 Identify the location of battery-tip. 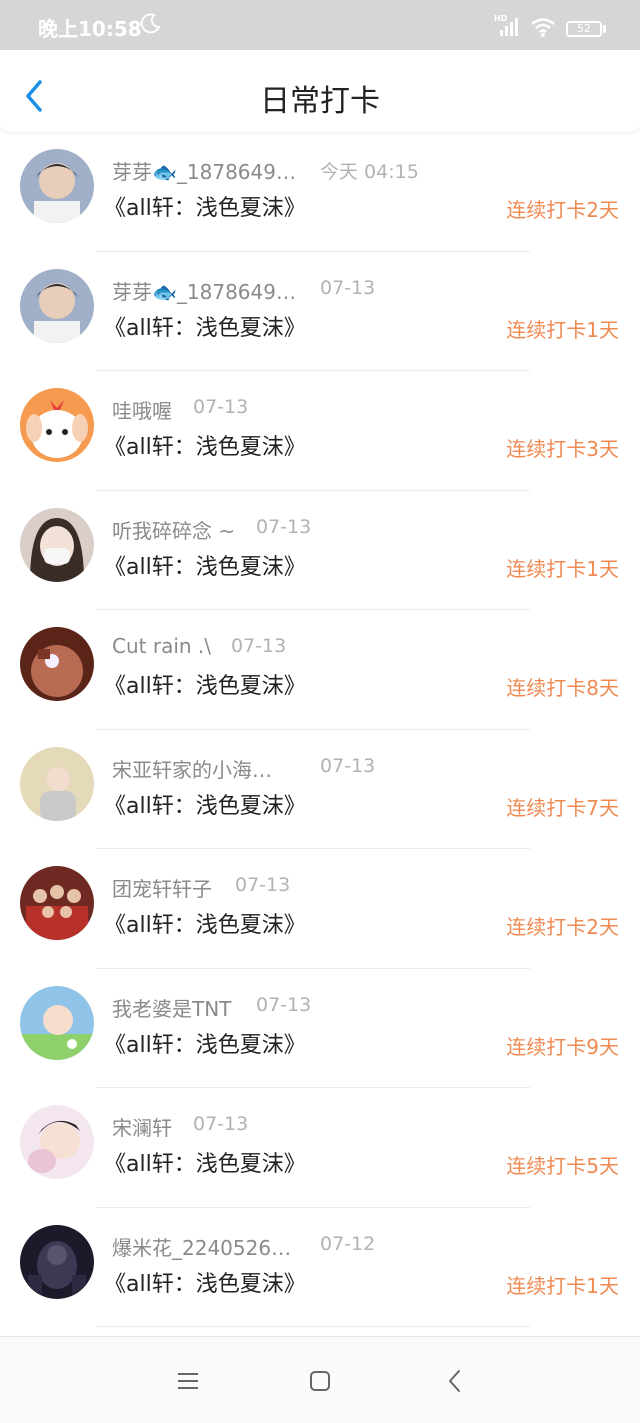
(604, 29).